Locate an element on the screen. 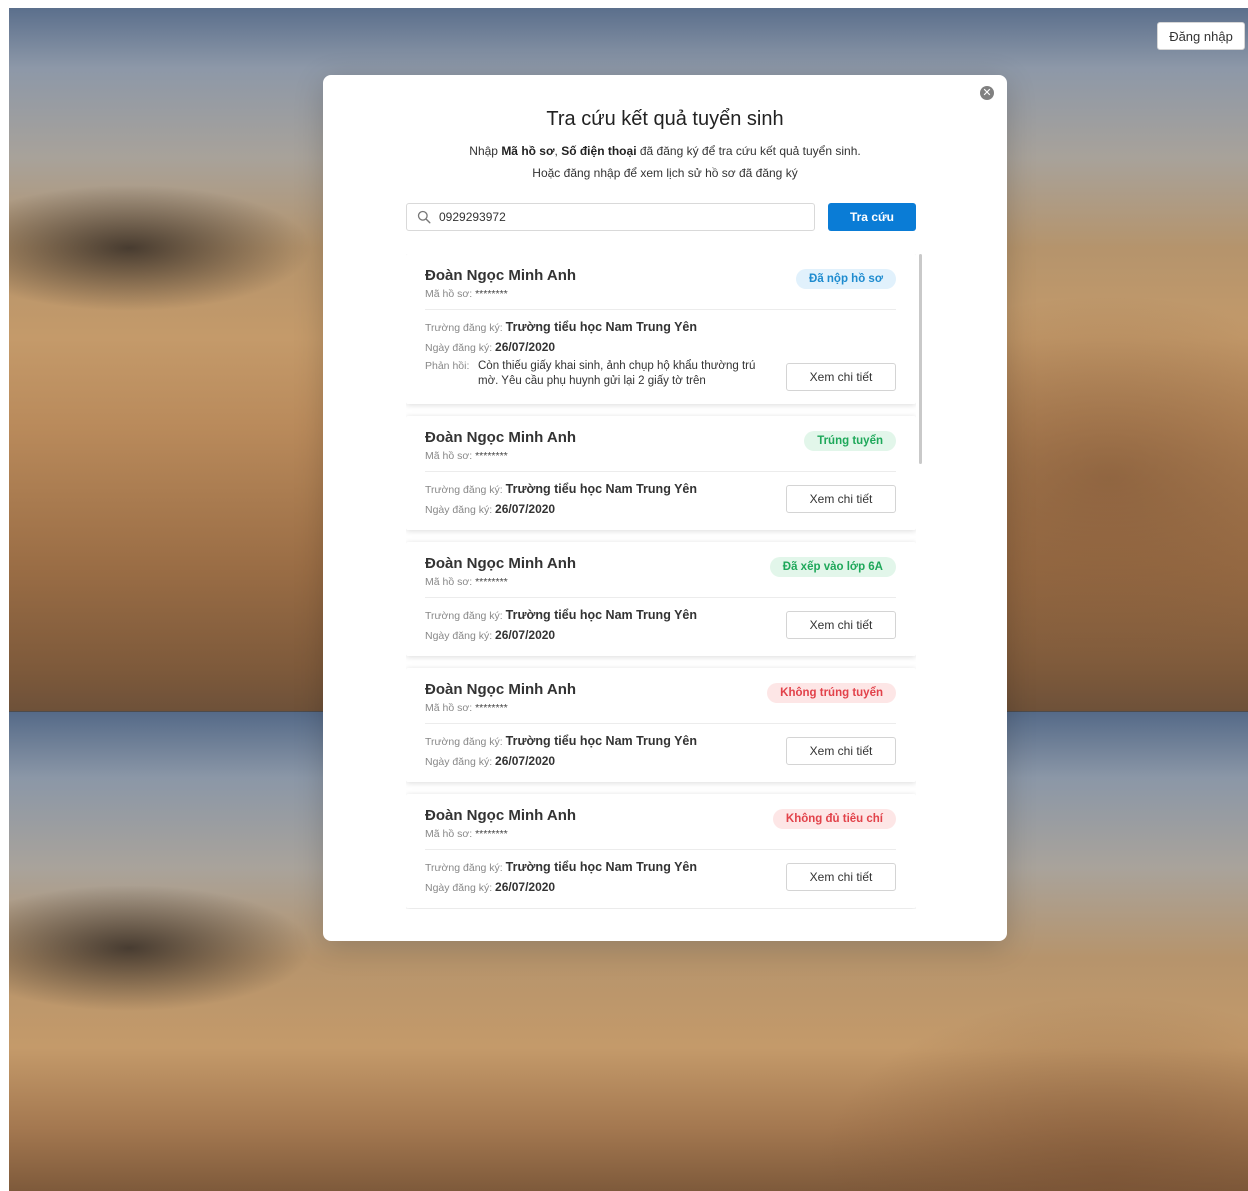  search-input is located at coordinates (619, 217).